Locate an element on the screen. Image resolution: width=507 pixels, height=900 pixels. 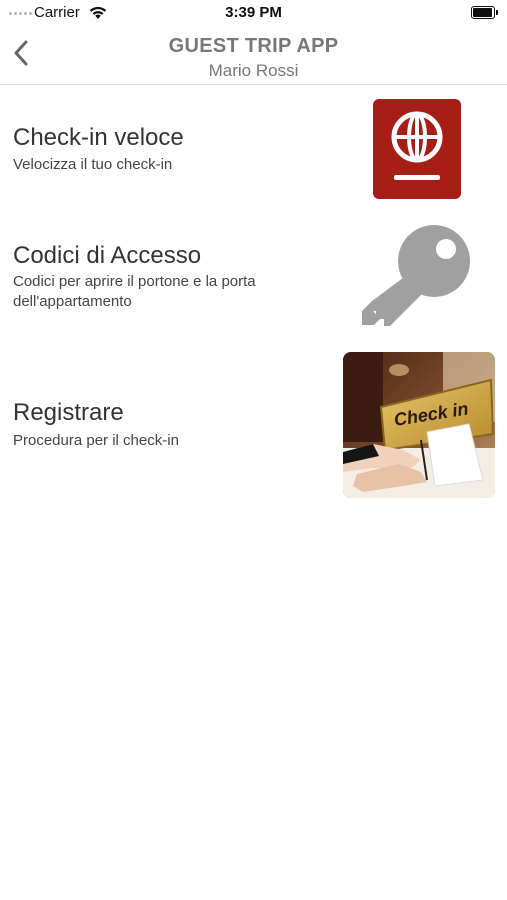
menu-item-description: Velocizza il tuo check-in is located at coordinates (93, 164).